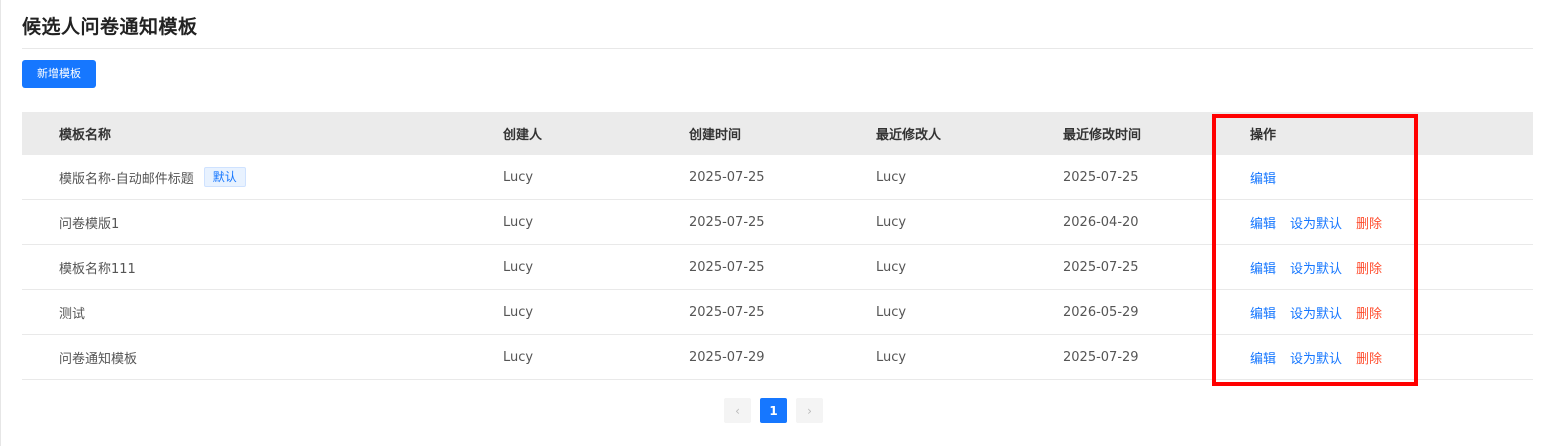 Image resolution: width=1555 pixels, height=446 pixels. I want to click on prev-page-icon: ‹, so click(737, 410).